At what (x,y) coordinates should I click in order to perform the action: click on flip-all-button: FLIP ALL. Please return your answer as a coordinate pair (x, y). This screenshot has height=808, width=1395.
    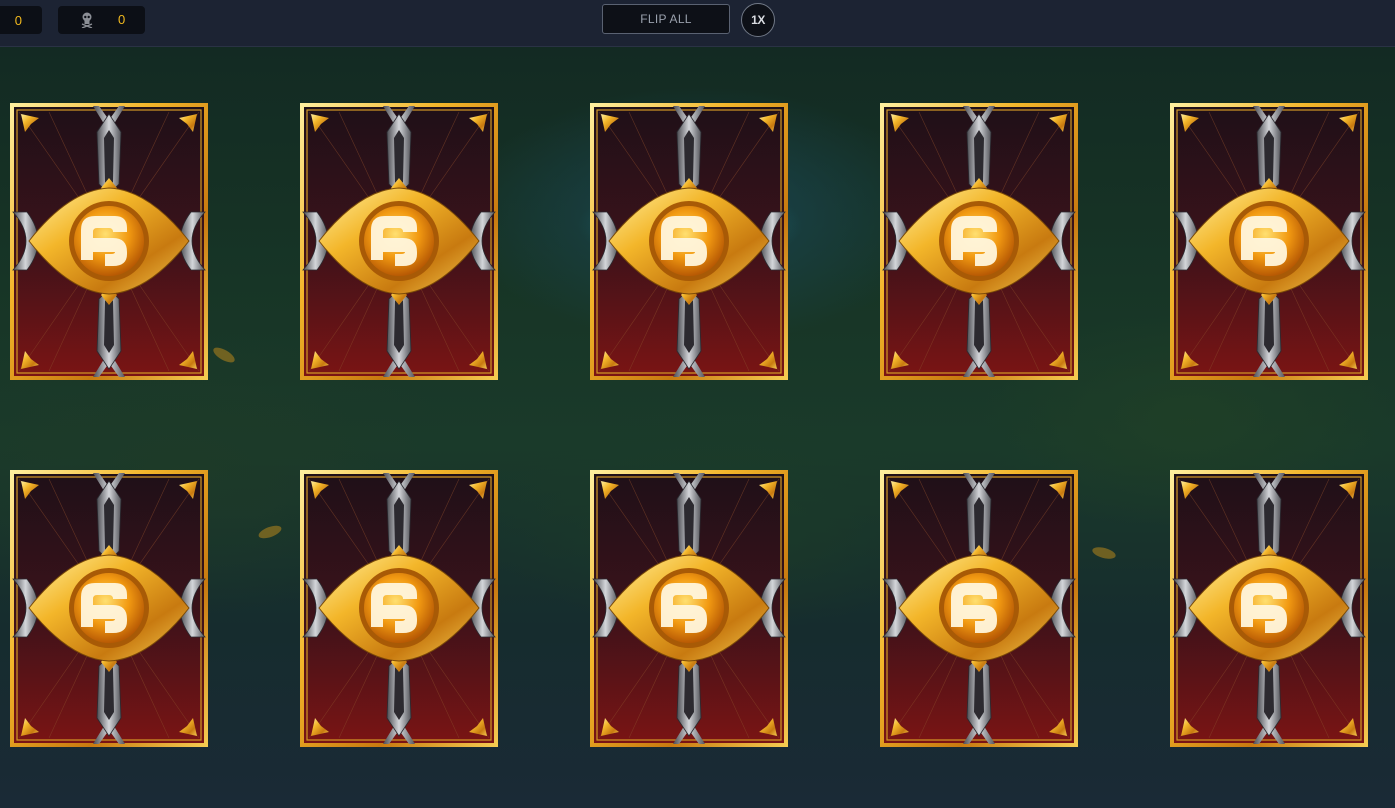
    Looking at the image, I should click on (666, 19).